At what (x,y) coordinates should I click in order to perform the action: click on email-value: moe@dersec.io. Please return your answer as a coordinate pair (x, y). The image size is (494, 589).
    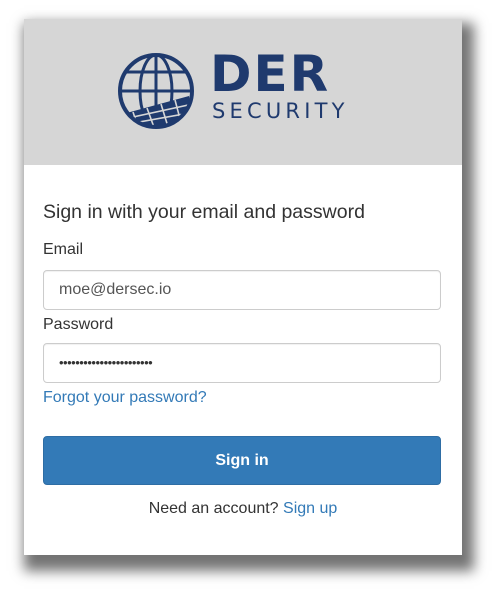
    Looking at the image, I should click on (115, 289).